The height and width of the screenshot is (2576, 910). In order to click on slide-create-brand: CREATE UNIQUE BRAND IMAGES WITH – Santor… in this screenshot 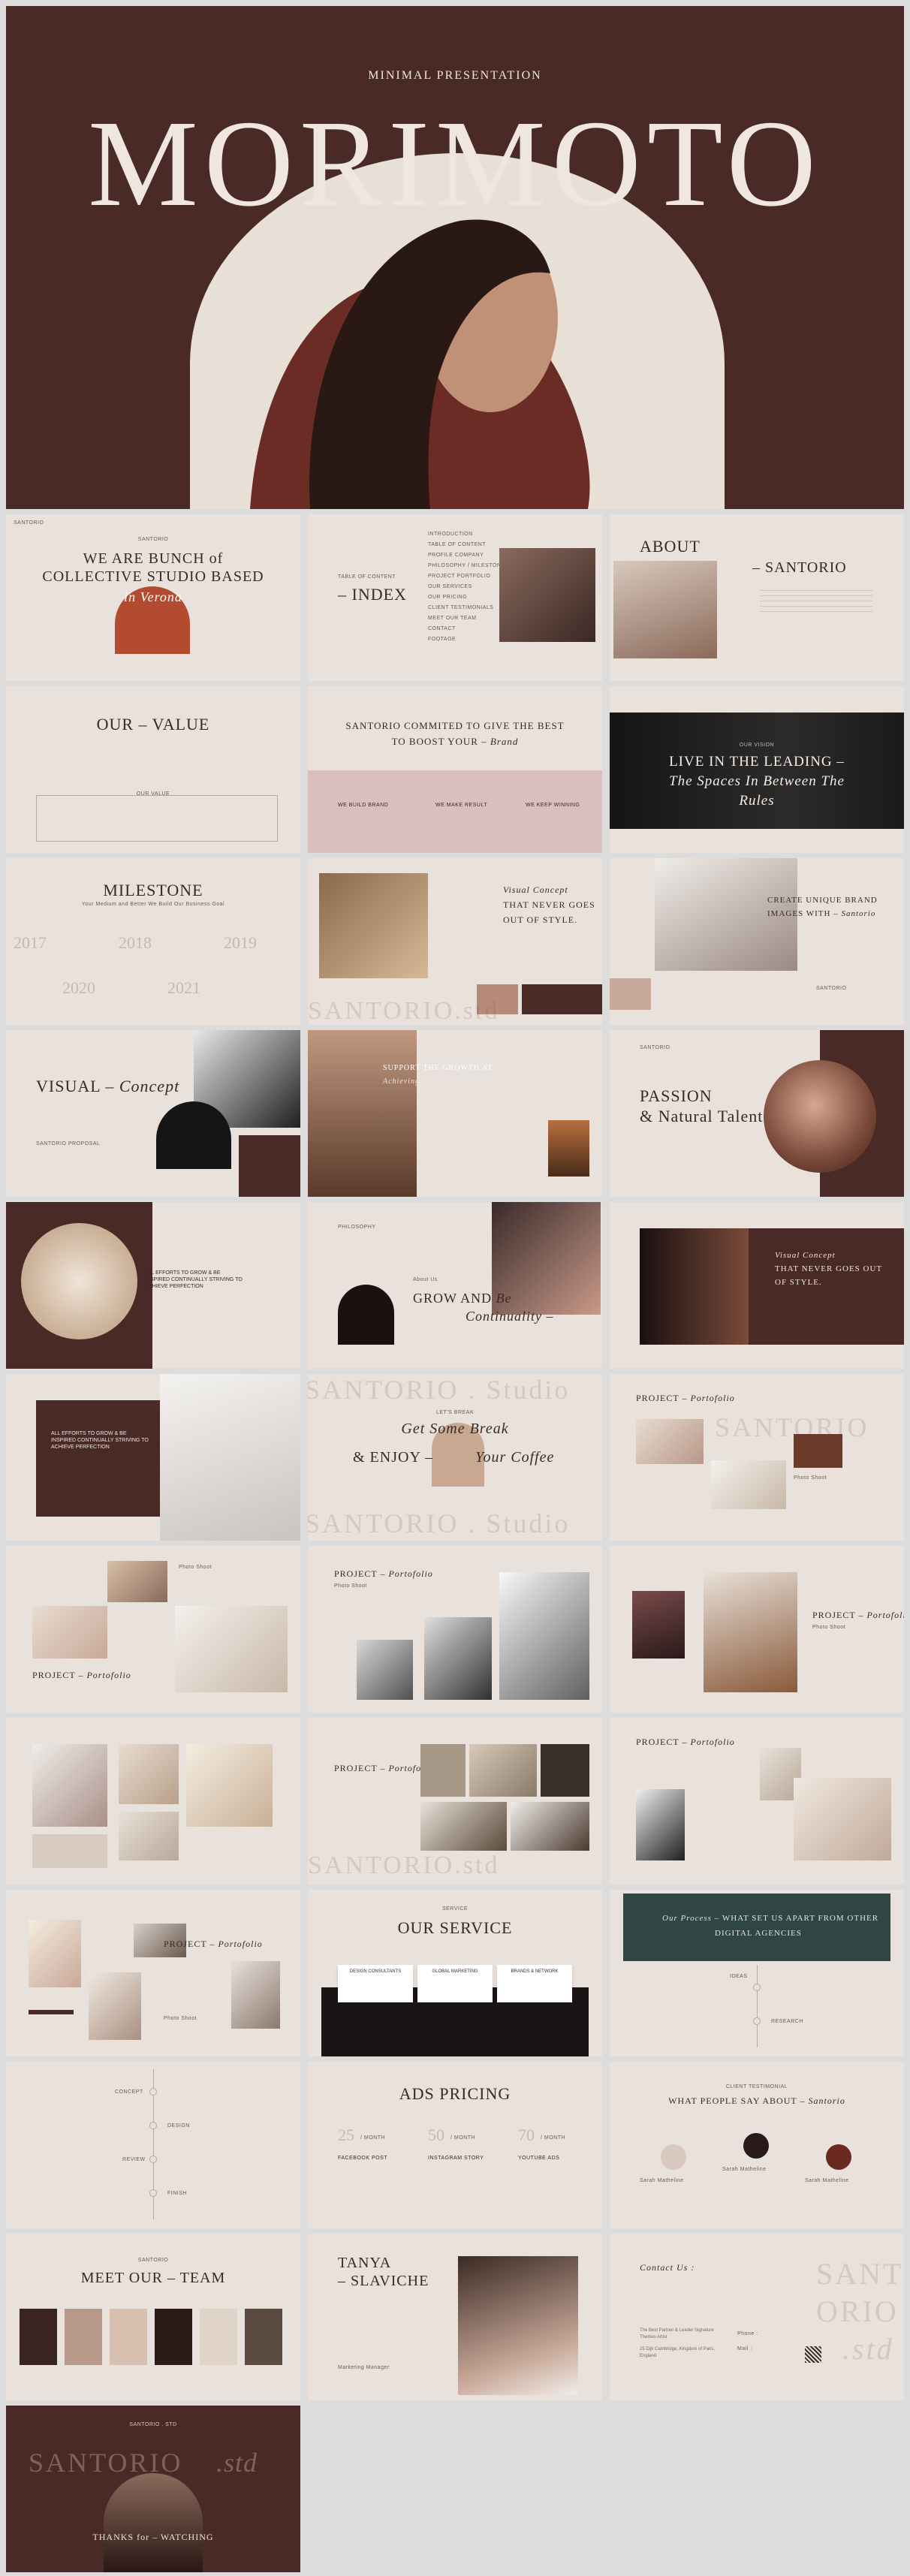, I will do `click(757, 941)`.